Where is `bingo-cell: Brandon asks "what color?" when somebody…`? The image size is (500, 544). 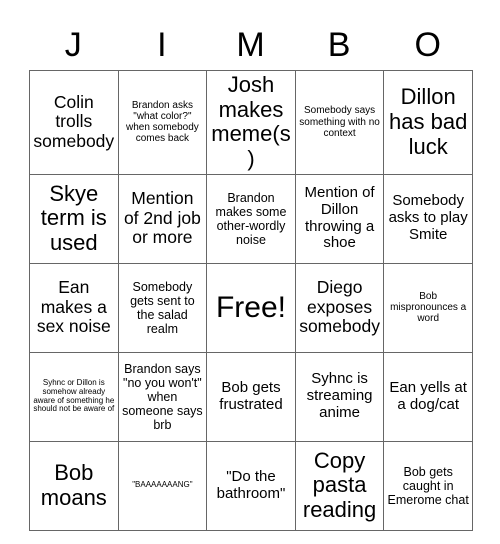
bingo-cell: Brandon asks "what color?" when somebody… is located at coordinates (162, 122).